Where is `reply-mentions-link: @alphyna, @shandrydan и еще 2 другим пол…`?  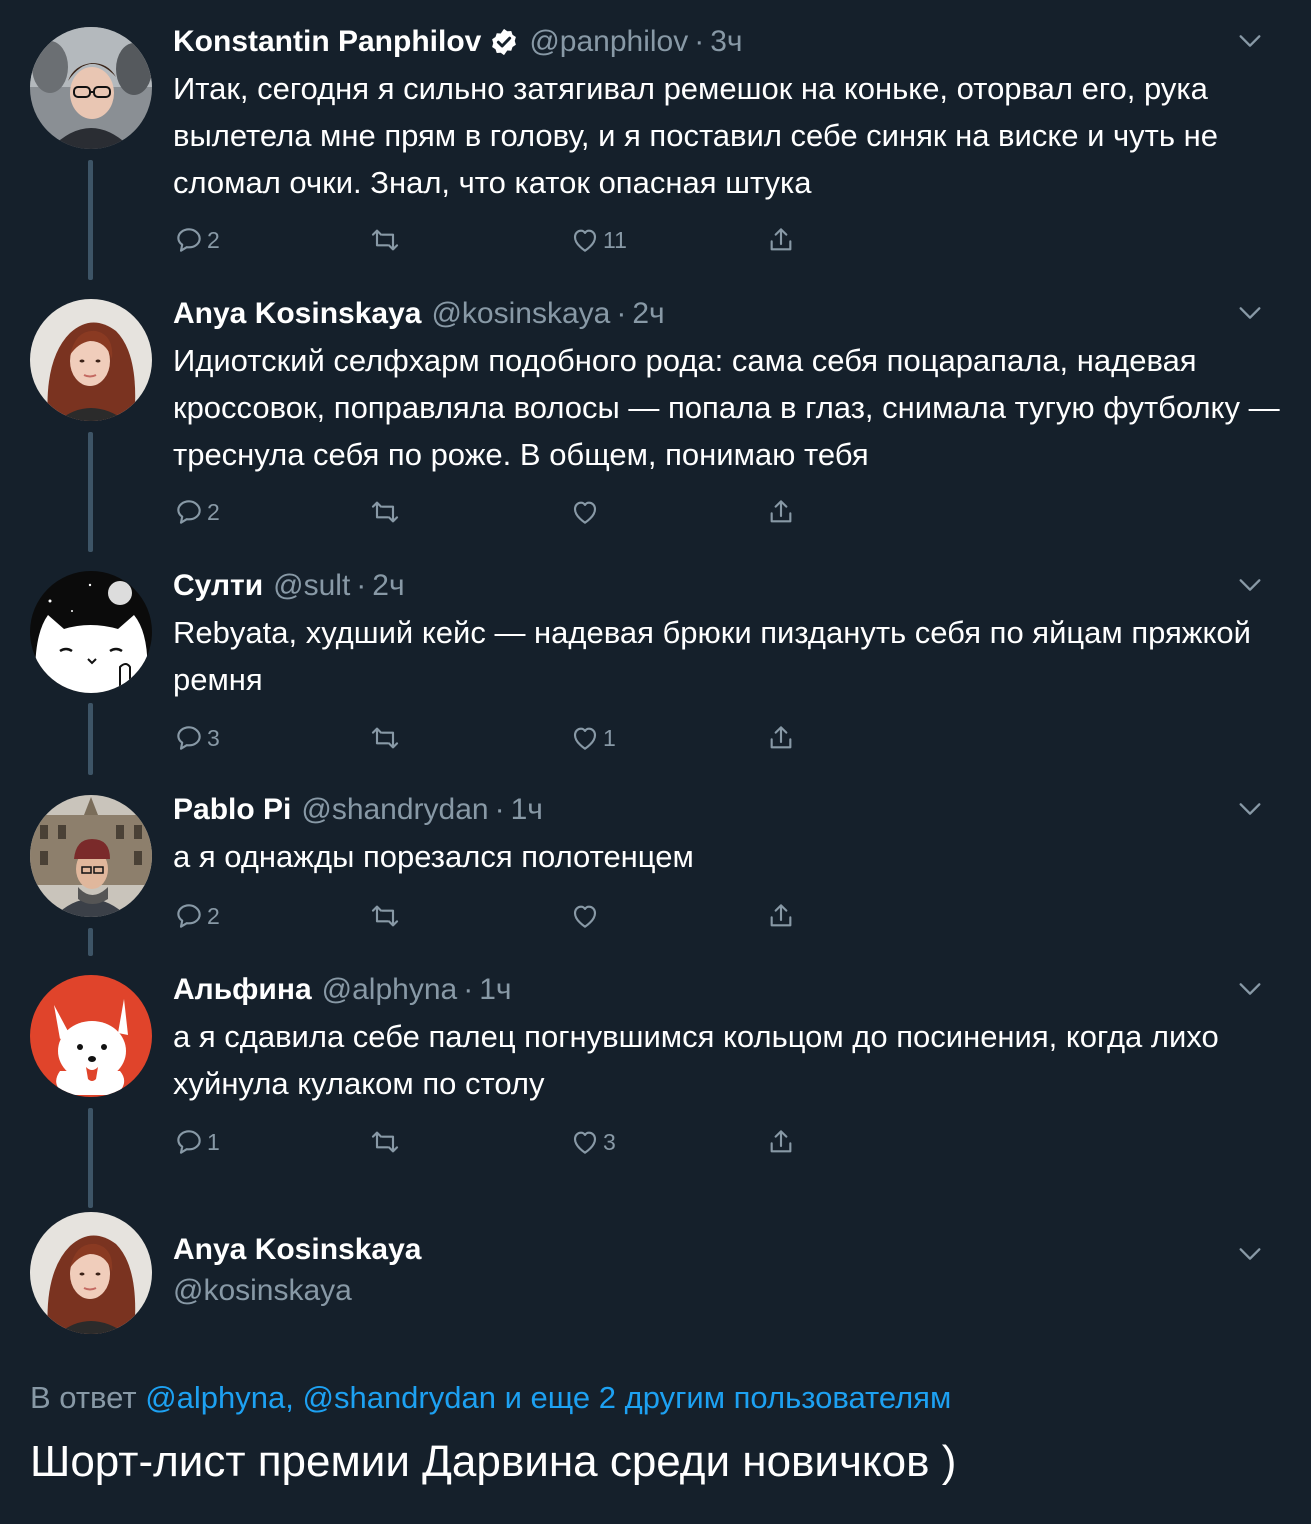 reply-mentions-link: @alphyna, @shandrydan и еще 2 другим пол… is located at coordinates (548, 1397).